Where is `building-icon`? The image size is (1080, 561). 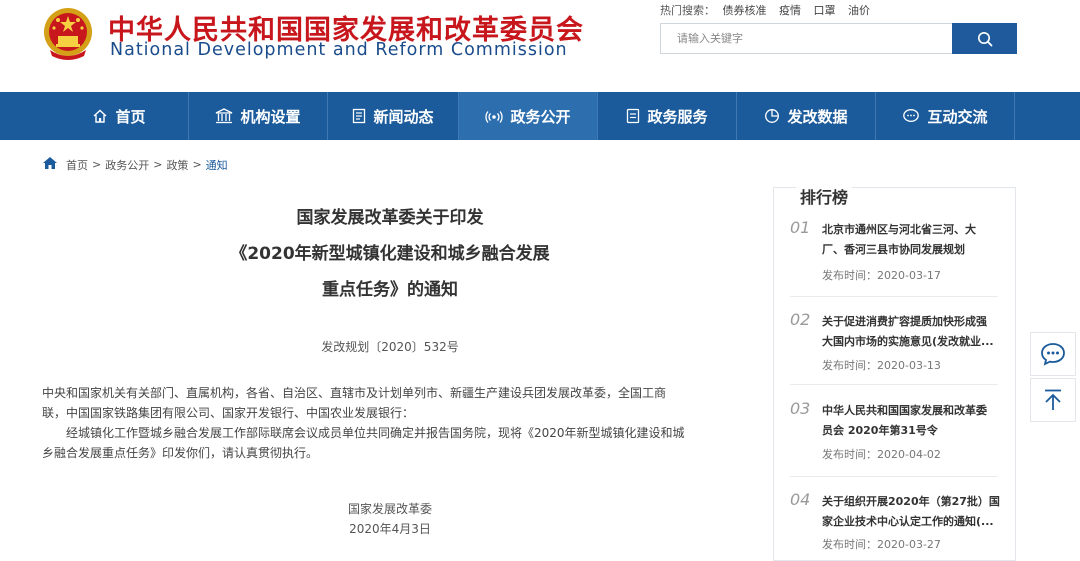 building-icon is located at coordinates (224, 116).